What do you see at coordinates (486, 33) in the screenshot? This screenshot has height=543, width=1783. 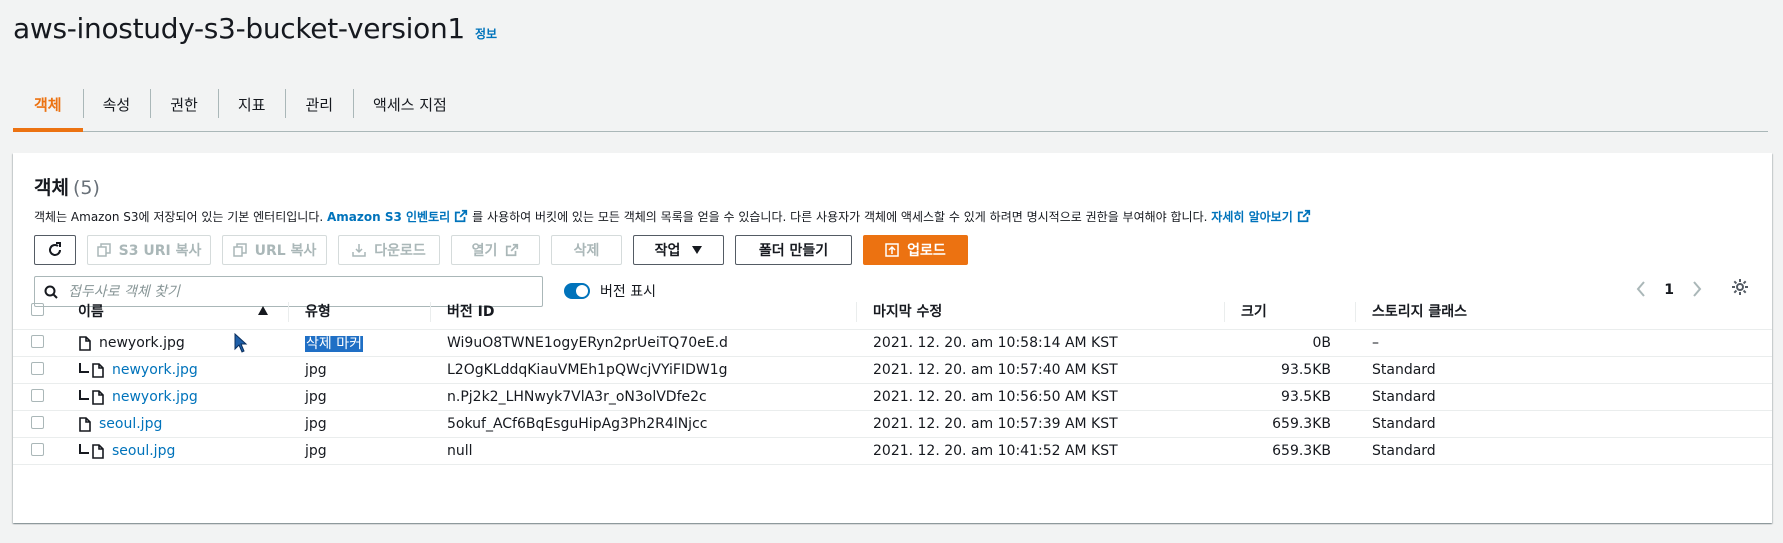 I see `info-link: 정보` at bounding box center [486, 33].